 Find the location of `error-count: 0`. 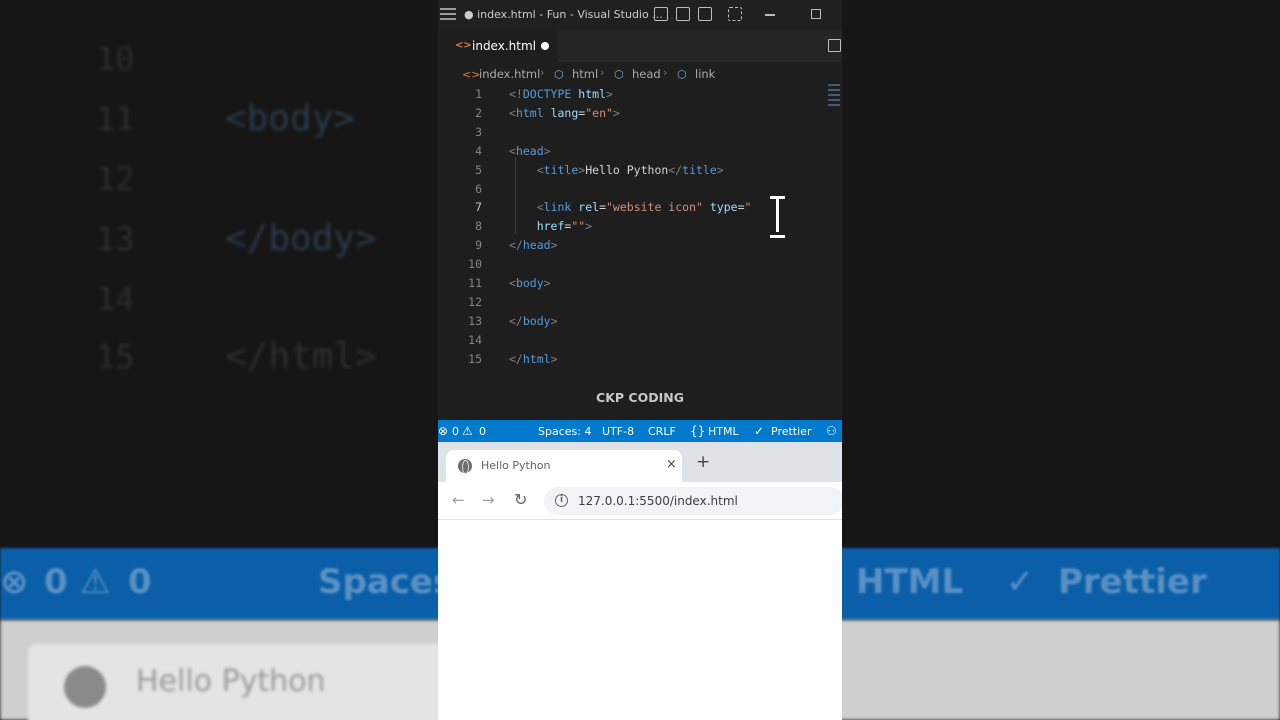

error-count: 0 is located at coordinates (455, 431).